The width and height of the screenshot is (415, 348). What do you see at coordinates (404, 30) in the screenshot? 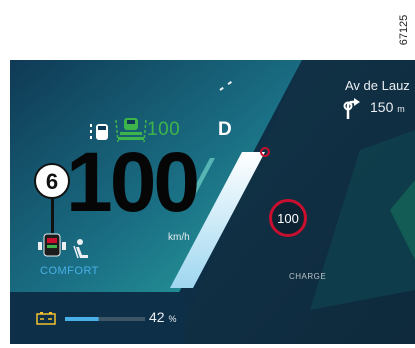
I see `reference-number: 67125` at bounding box center [404, 30].